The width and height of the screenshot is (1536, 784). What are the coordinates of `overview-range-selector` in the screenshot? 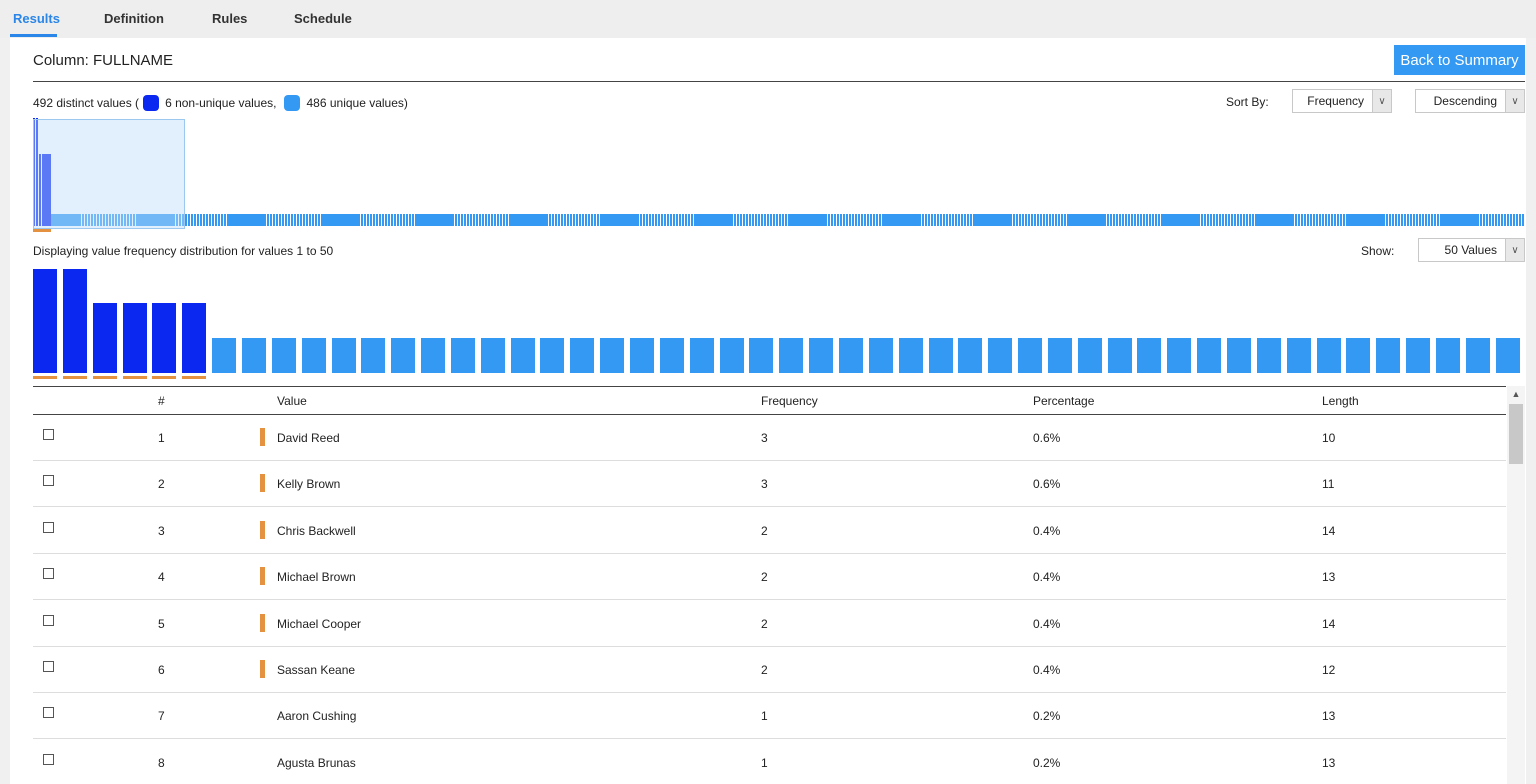 It's located at (109, 174).